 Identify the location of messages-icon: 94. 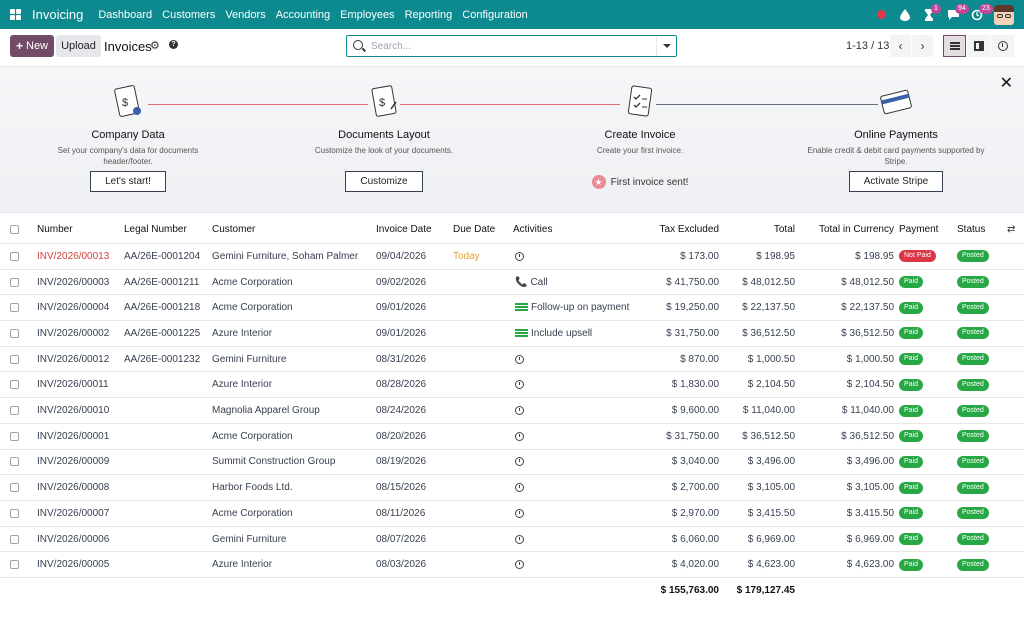
(955, 14).